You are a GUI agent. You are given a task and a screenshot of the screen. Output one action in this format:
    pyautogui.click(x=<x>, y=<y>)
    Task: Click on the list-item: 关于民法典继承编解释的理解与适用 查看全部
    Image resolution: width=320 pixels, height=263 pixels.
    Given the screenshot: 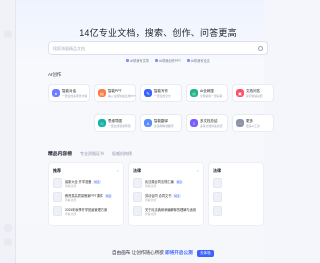 What is the action you would take?
    pyautogui.click(x=166, y=211)
    